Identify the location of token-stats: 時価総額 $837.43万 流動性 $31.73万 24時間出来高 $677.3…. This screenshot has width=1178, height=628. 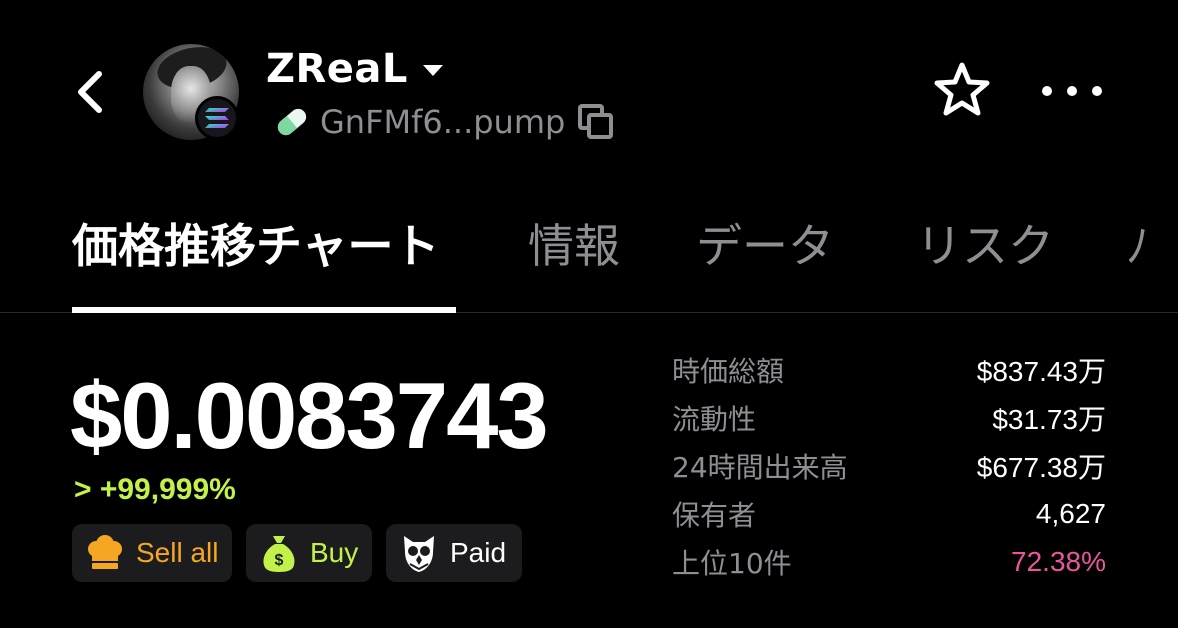
(889, 466).